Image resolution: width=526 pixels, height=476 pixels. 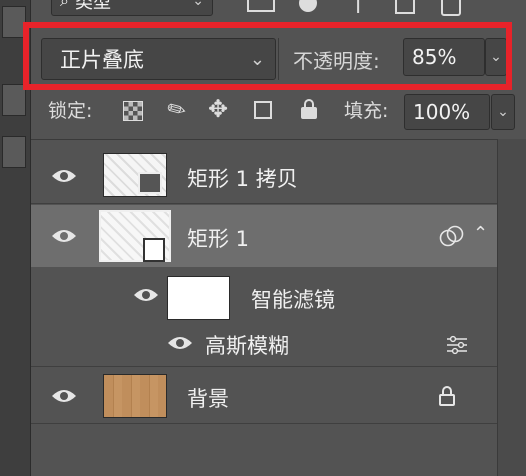 What do you see at coordinates (405, 7) in the screenshot?
I see `filter-shape-icon` at bounding box center [405, 7].